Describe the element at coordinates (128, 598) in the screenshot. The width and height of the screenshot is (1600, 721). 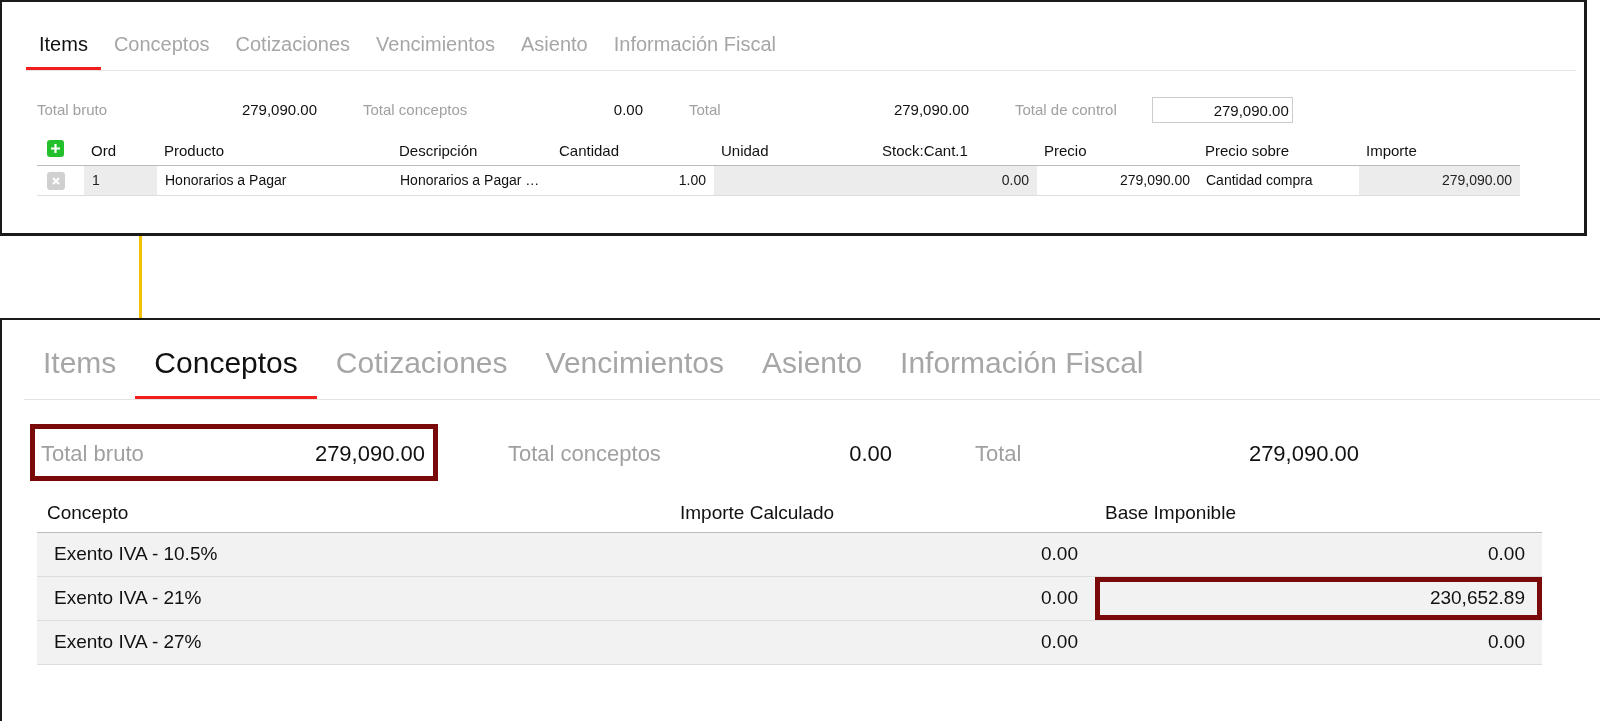
I see `table-cell-text: Exento IVA - 21%` at that location.